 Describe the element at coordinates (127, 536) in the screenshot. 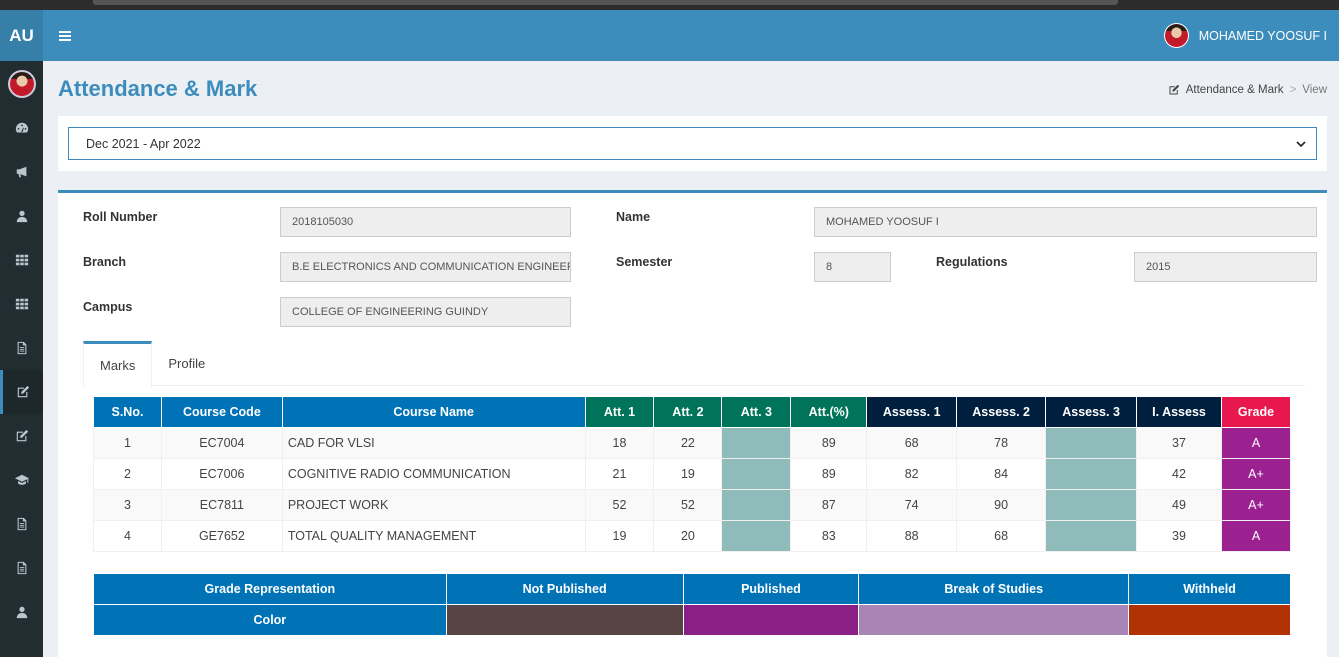

I see `cell-sno: 4` at that location.